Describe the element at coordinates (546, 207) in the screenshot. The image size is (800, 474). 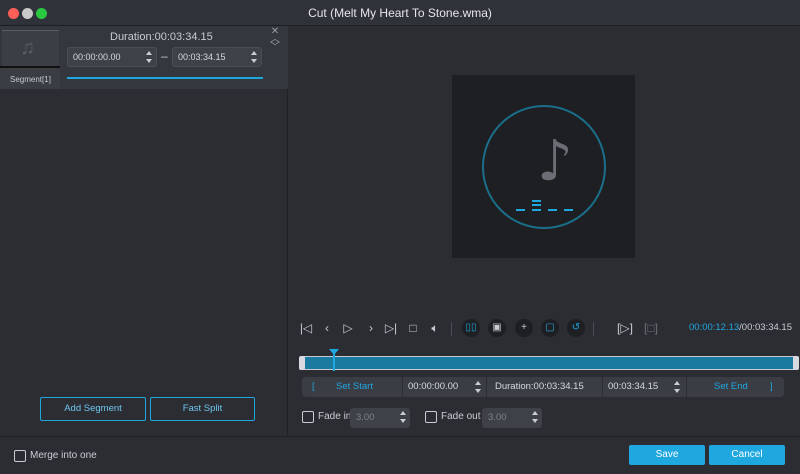
I see `equalizer-icon` at that location.